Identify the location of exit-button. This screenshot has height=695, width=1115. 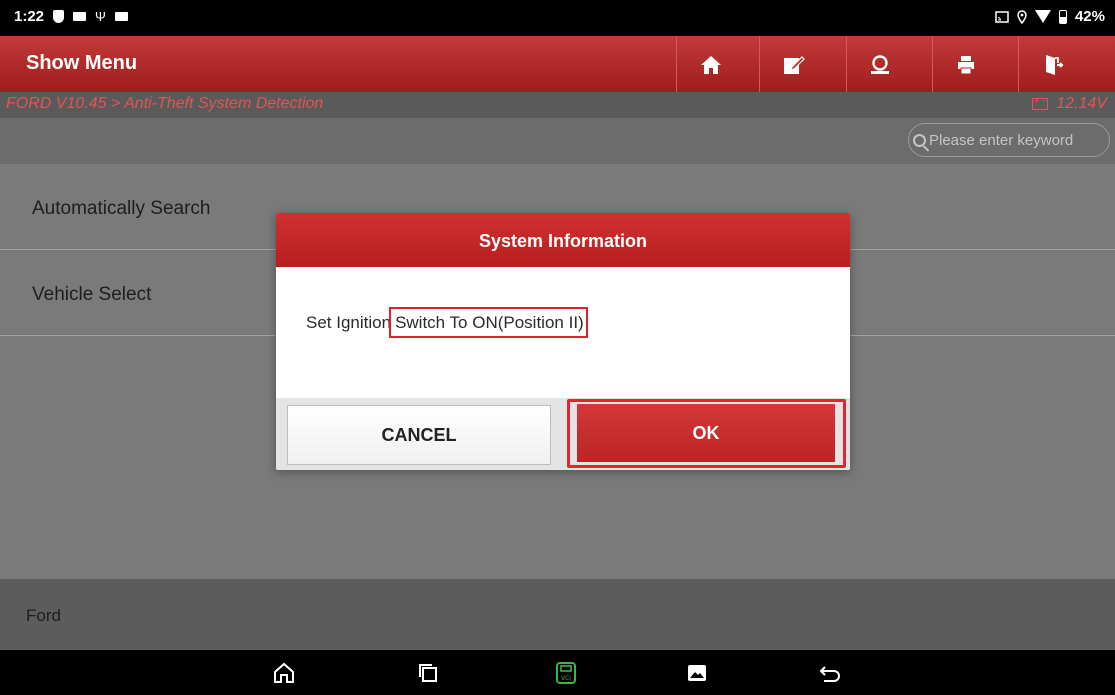
(1054, 65).